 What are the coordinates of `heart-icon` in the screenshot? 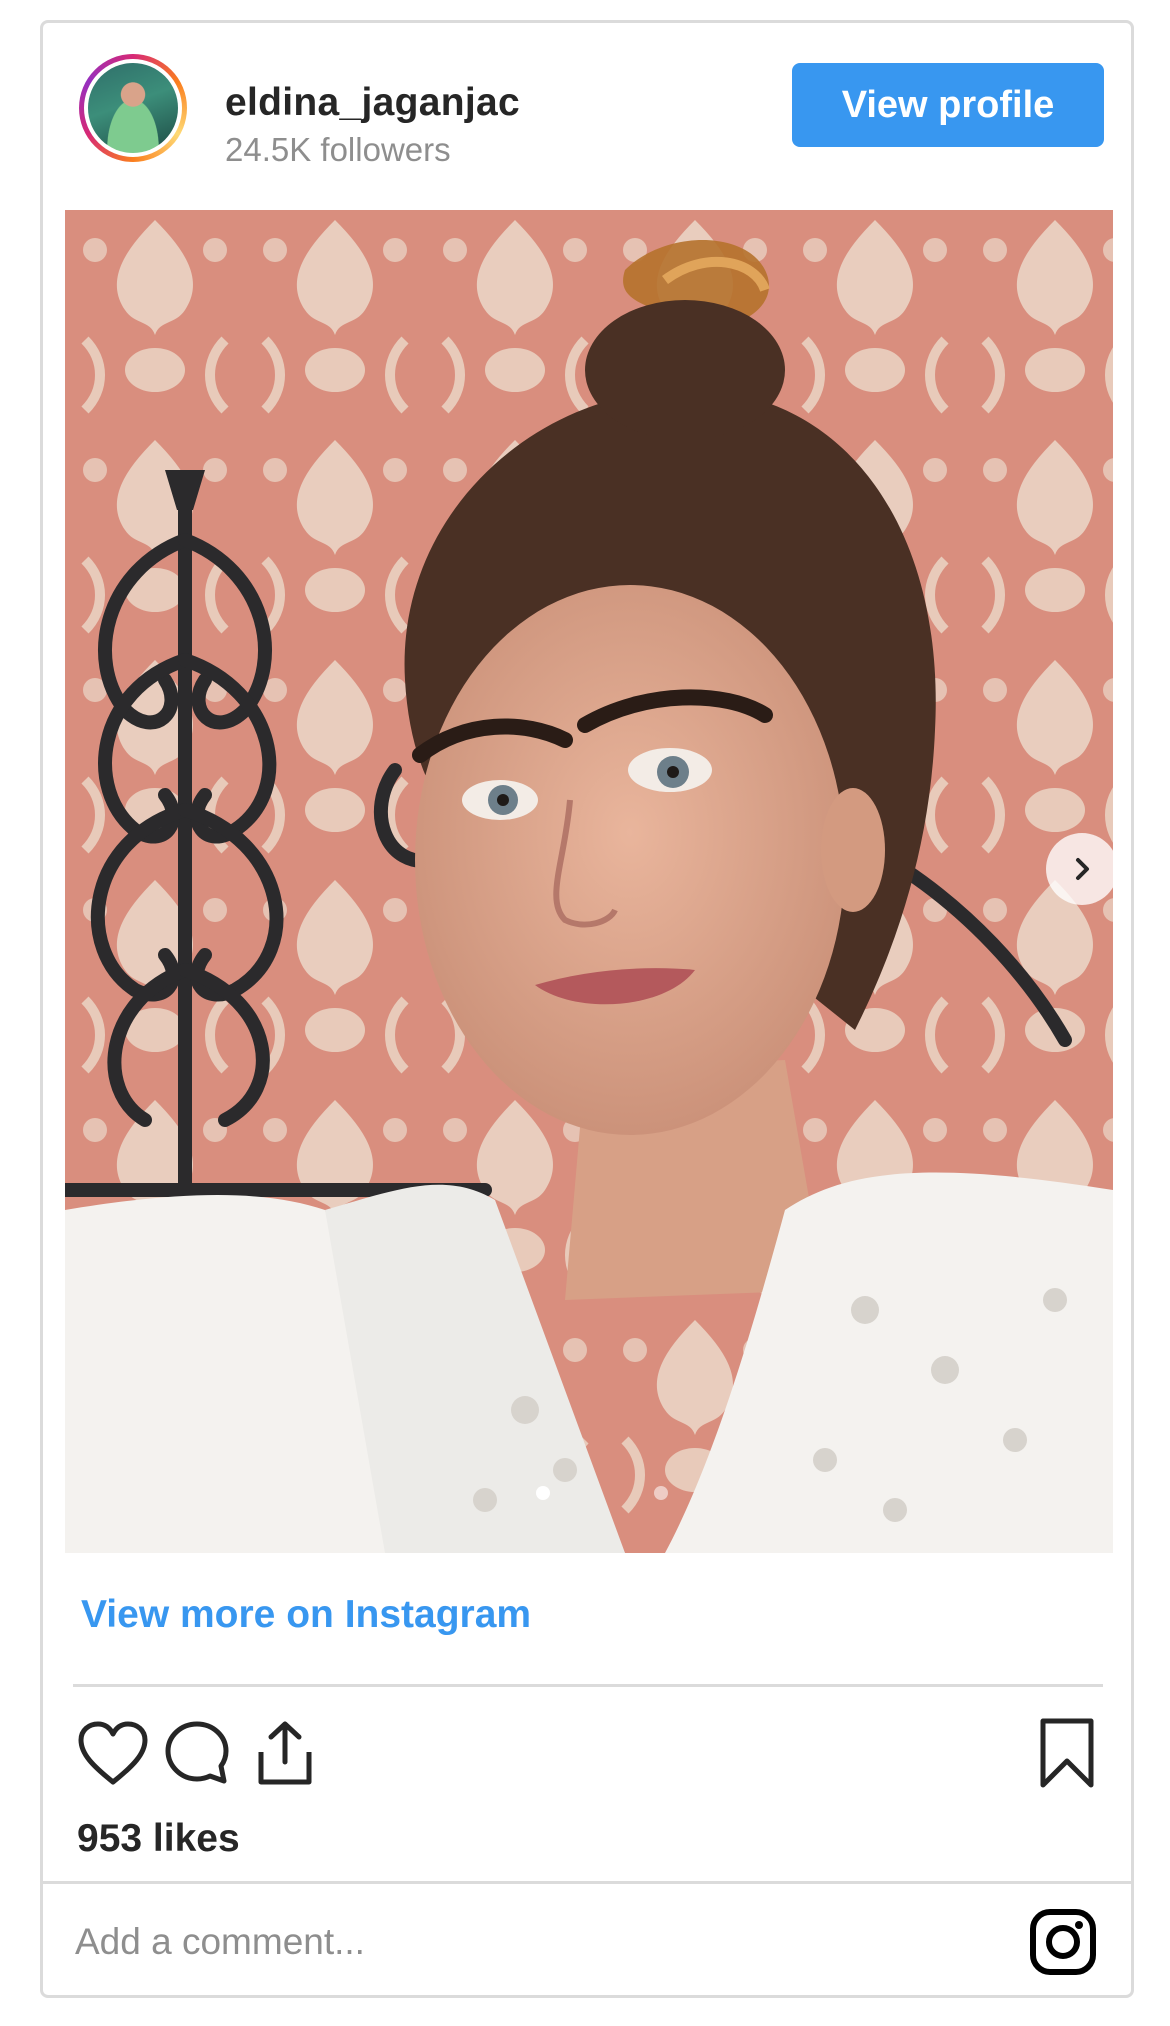 It's located at (113, 1753).